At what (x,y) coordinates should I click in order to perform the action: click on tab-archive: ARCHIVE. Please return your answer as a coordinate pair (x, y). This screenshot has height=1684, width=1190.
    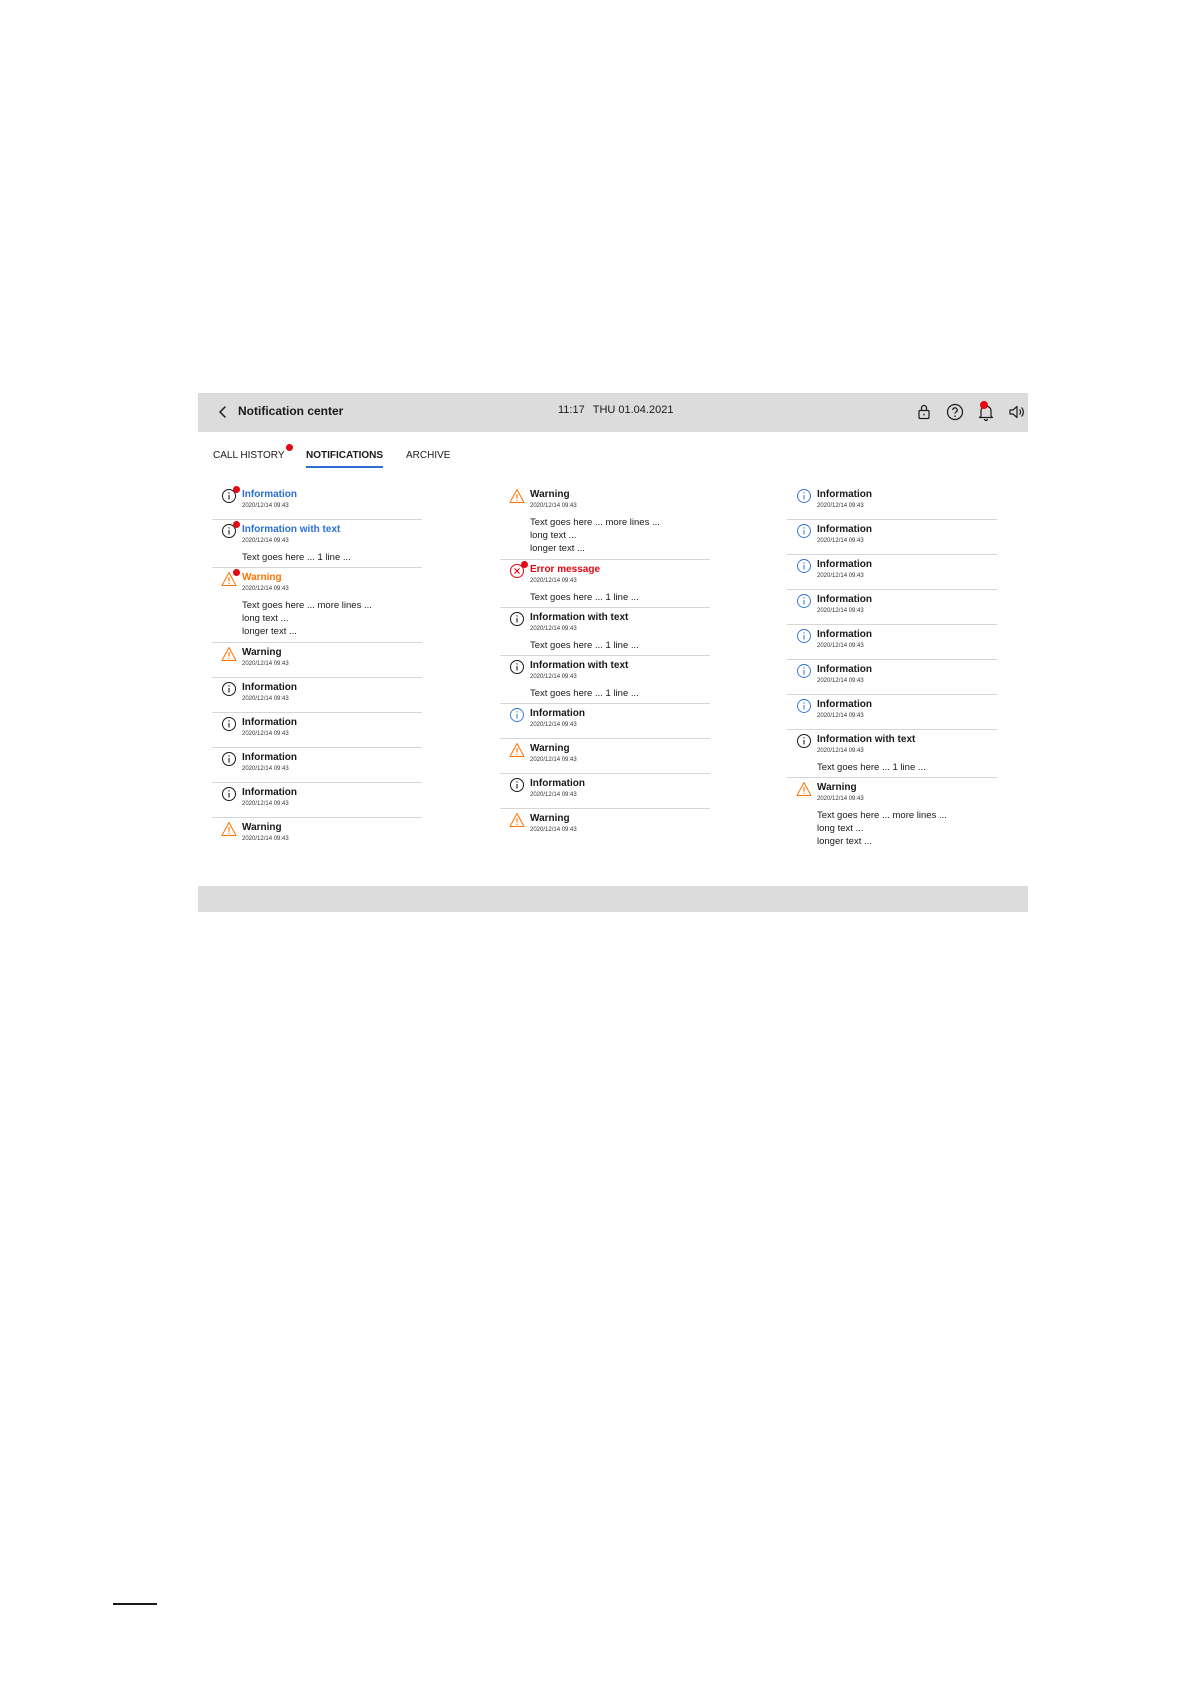
    Looking at the image, I should click on (428, 455).